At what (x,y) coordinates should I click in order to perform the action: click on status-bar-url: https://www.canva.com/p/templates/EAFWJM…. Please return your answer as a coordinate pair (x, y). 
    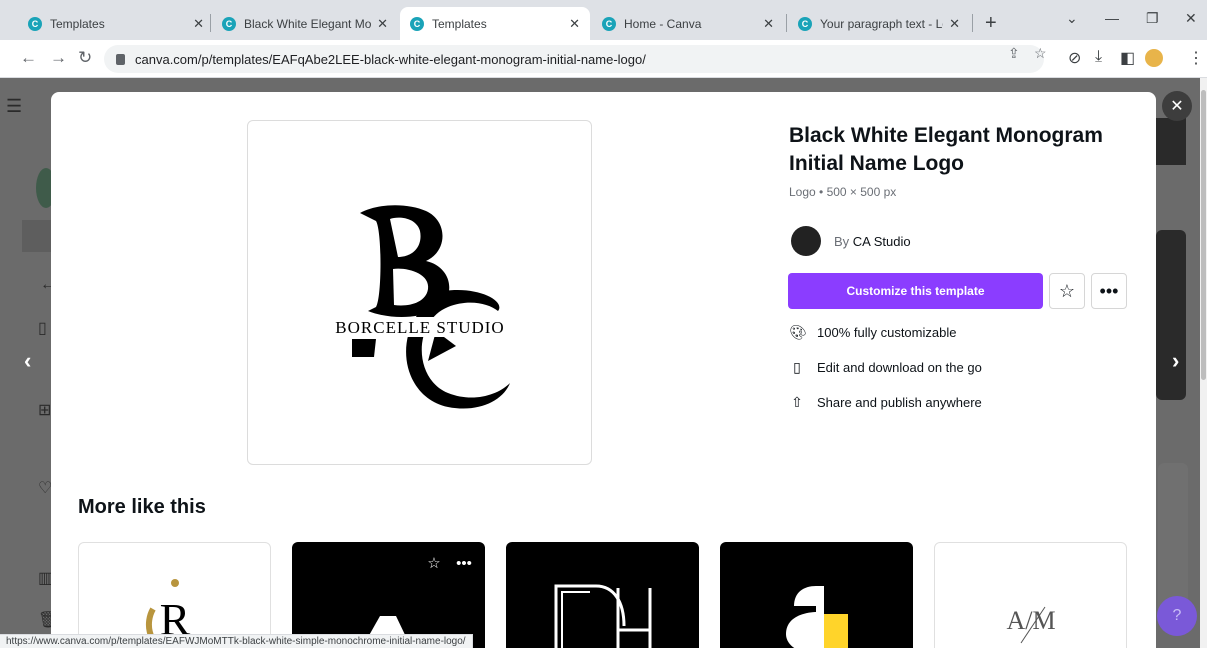
    Looking at the image, I should click on (236, 641).